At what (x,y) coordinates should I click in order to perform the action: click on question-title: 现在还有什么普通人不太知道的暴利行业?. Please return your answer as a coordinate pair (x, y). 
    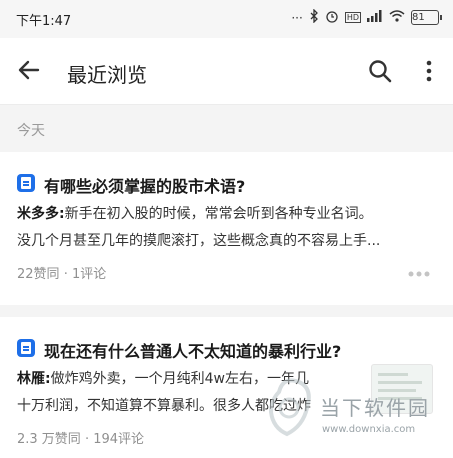
    Looking at the image, I should click on (192, 350).